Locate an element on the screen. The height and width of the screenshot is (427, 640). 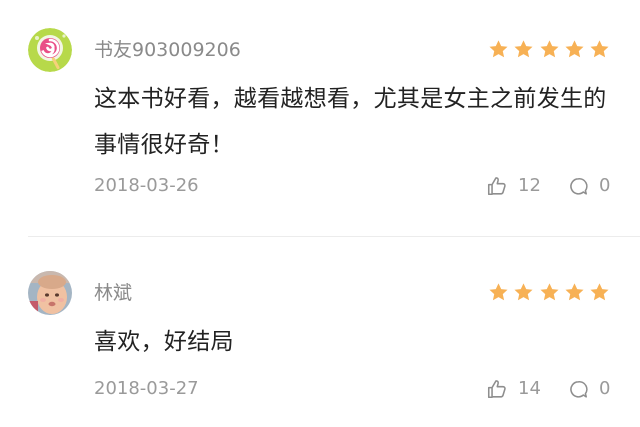
baby-photo-avatar-icon is located at coordinates (50, 293).